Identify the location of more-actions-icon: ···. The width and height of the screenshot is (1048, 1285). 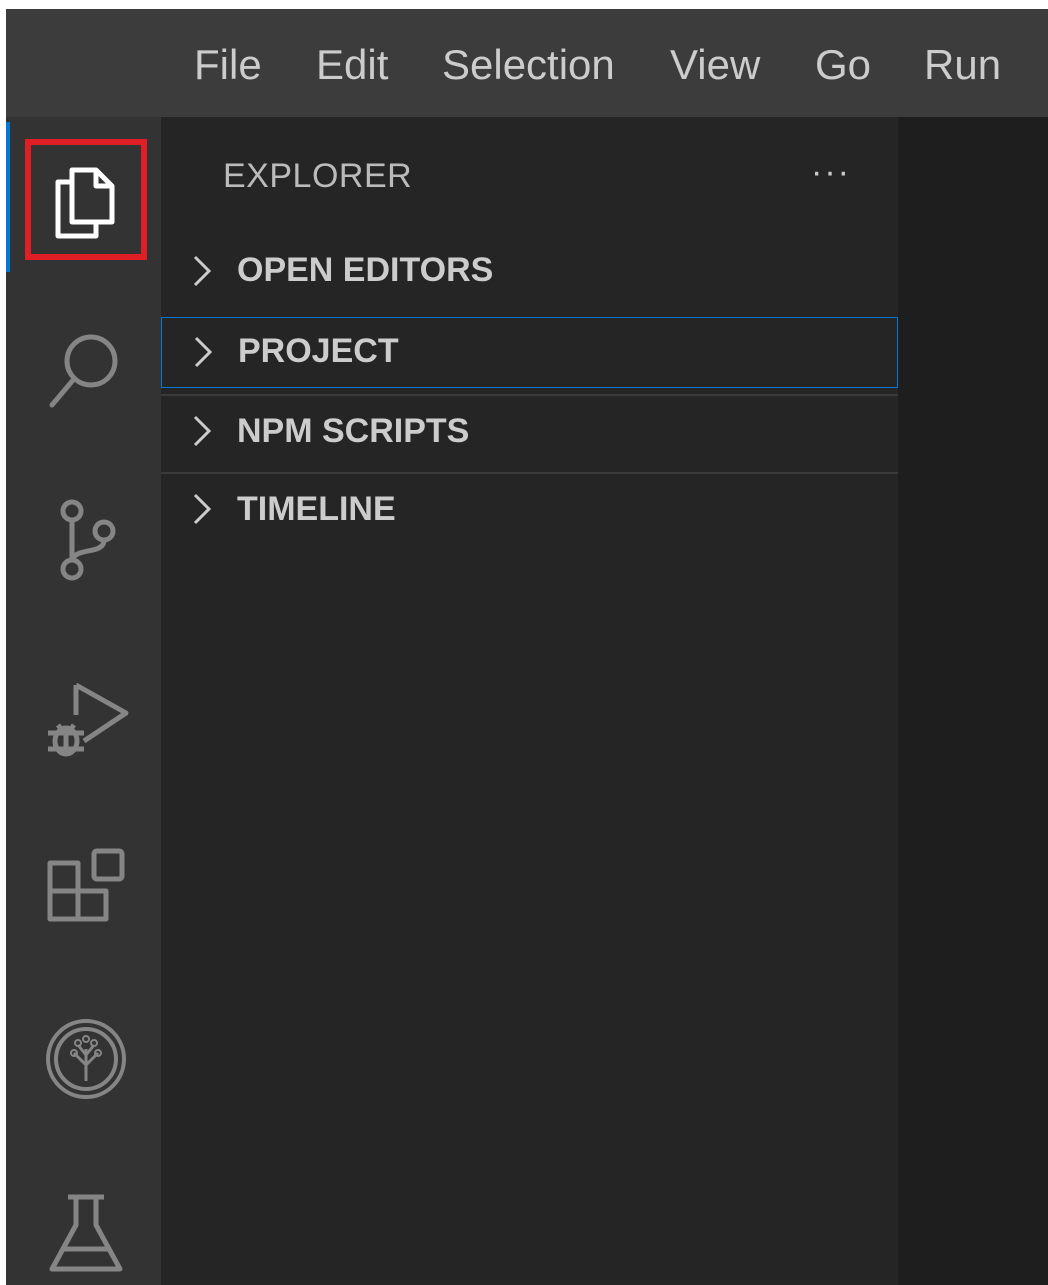
(831, 172).